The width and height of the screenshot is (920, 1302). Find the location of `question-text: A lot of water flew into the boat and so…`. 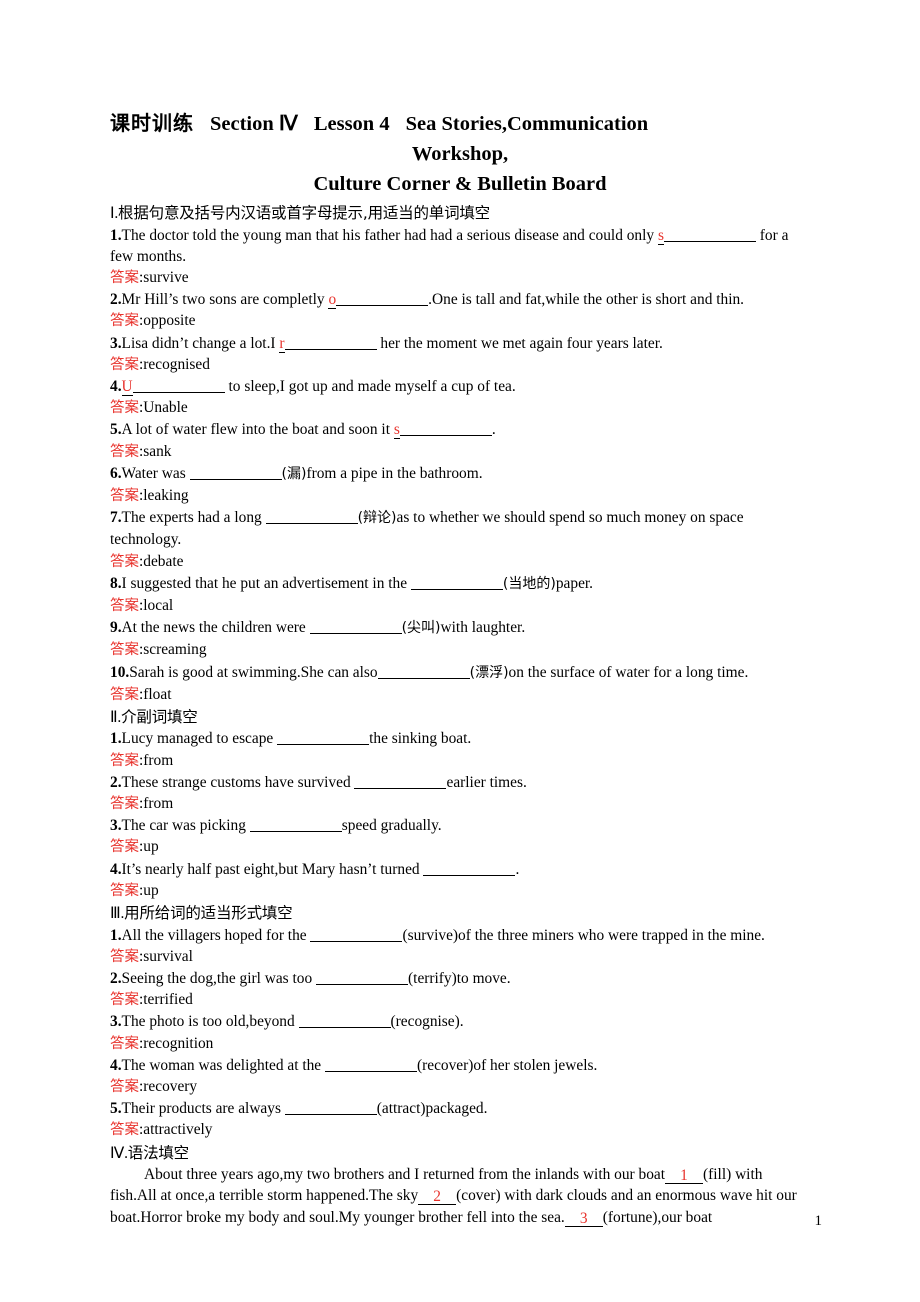

question-text: A lot of water flew into the boat and so… is located at coordinates (257, 430).